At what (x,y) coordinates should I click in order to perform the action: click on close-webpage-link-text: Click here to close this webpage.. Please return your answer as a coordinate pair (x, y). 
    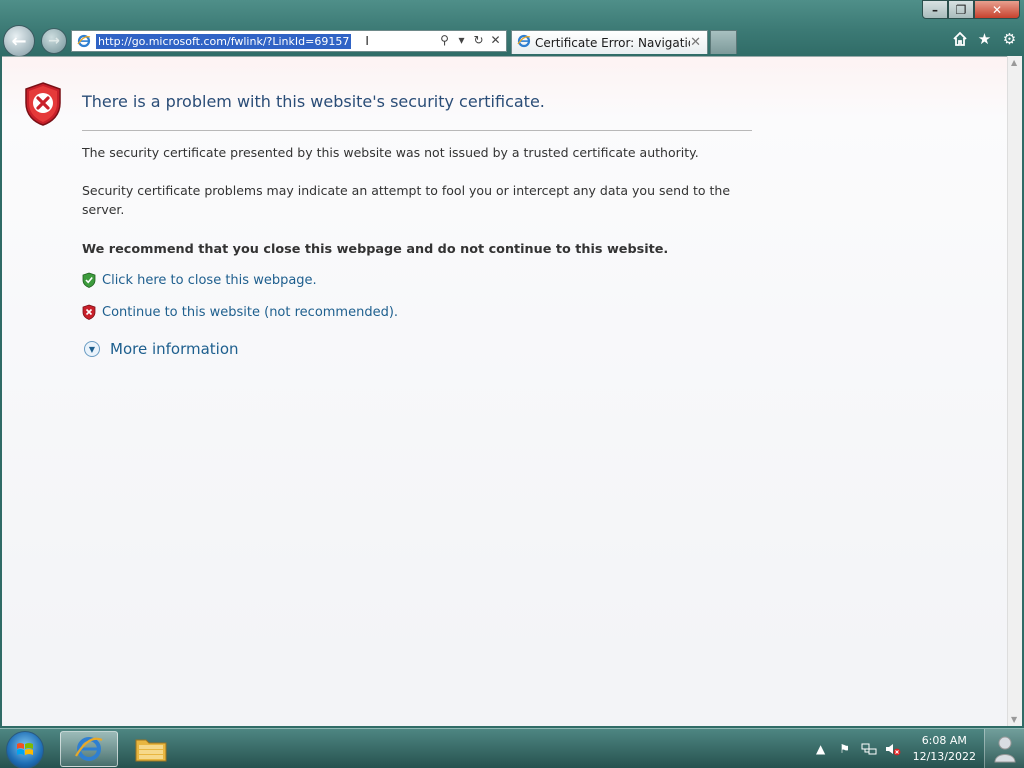
    Looking at the image, I should click on (209, 280).